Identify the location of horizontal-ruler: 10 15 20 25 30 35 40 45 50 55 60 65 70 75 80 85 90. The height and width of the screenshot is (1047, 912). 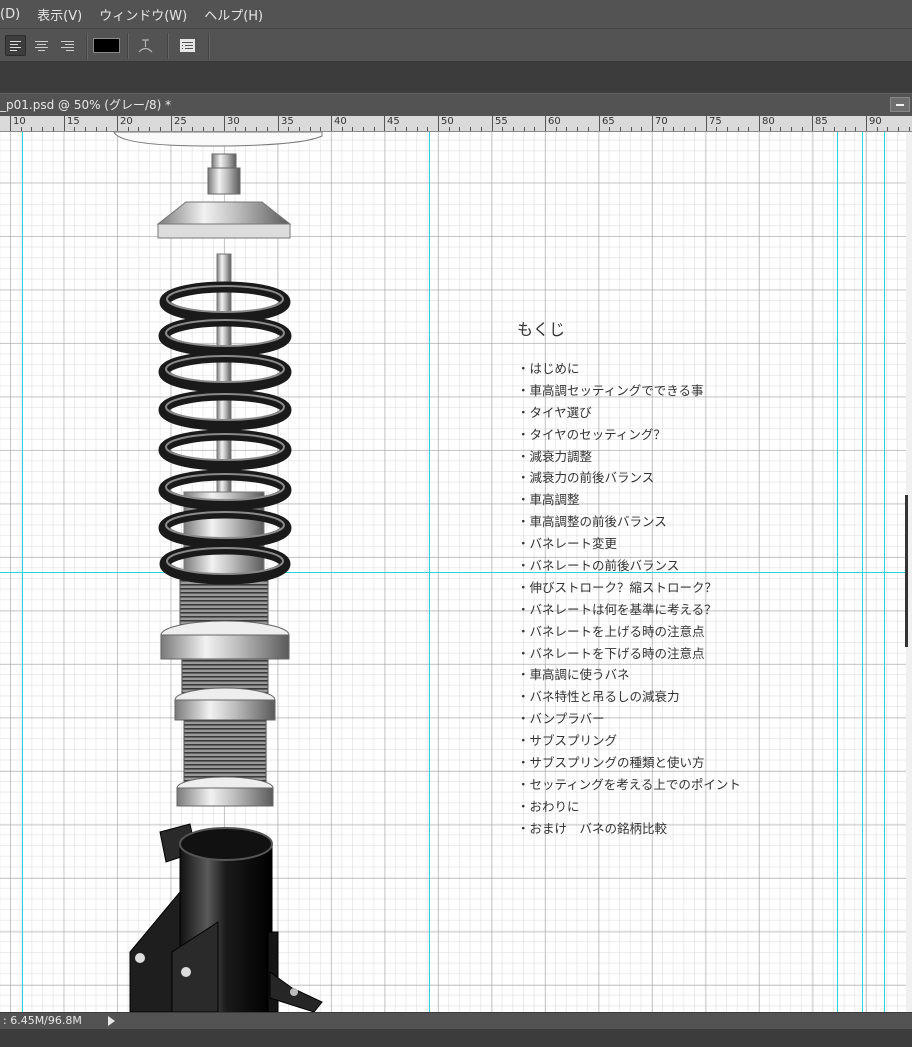
(456, 124).